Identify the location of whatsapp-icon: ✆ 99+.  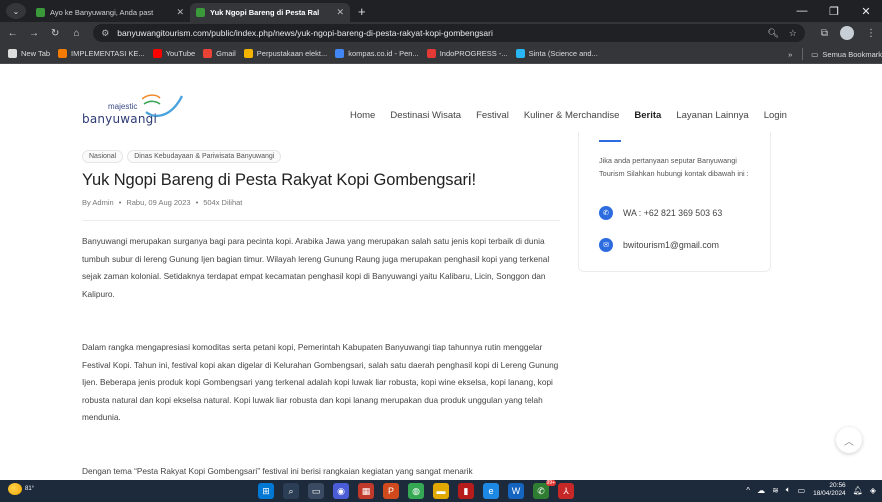
(544, 489).